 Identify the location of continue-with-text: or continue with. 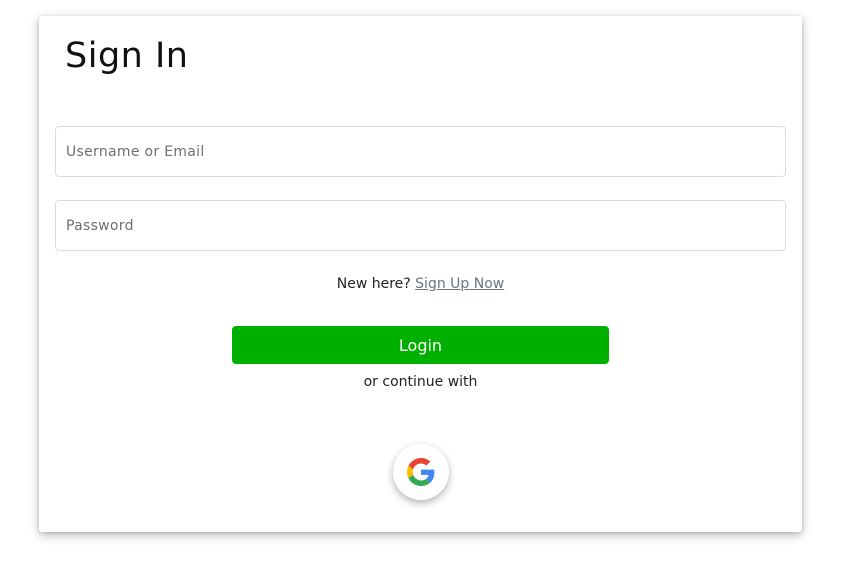
(420, 382).